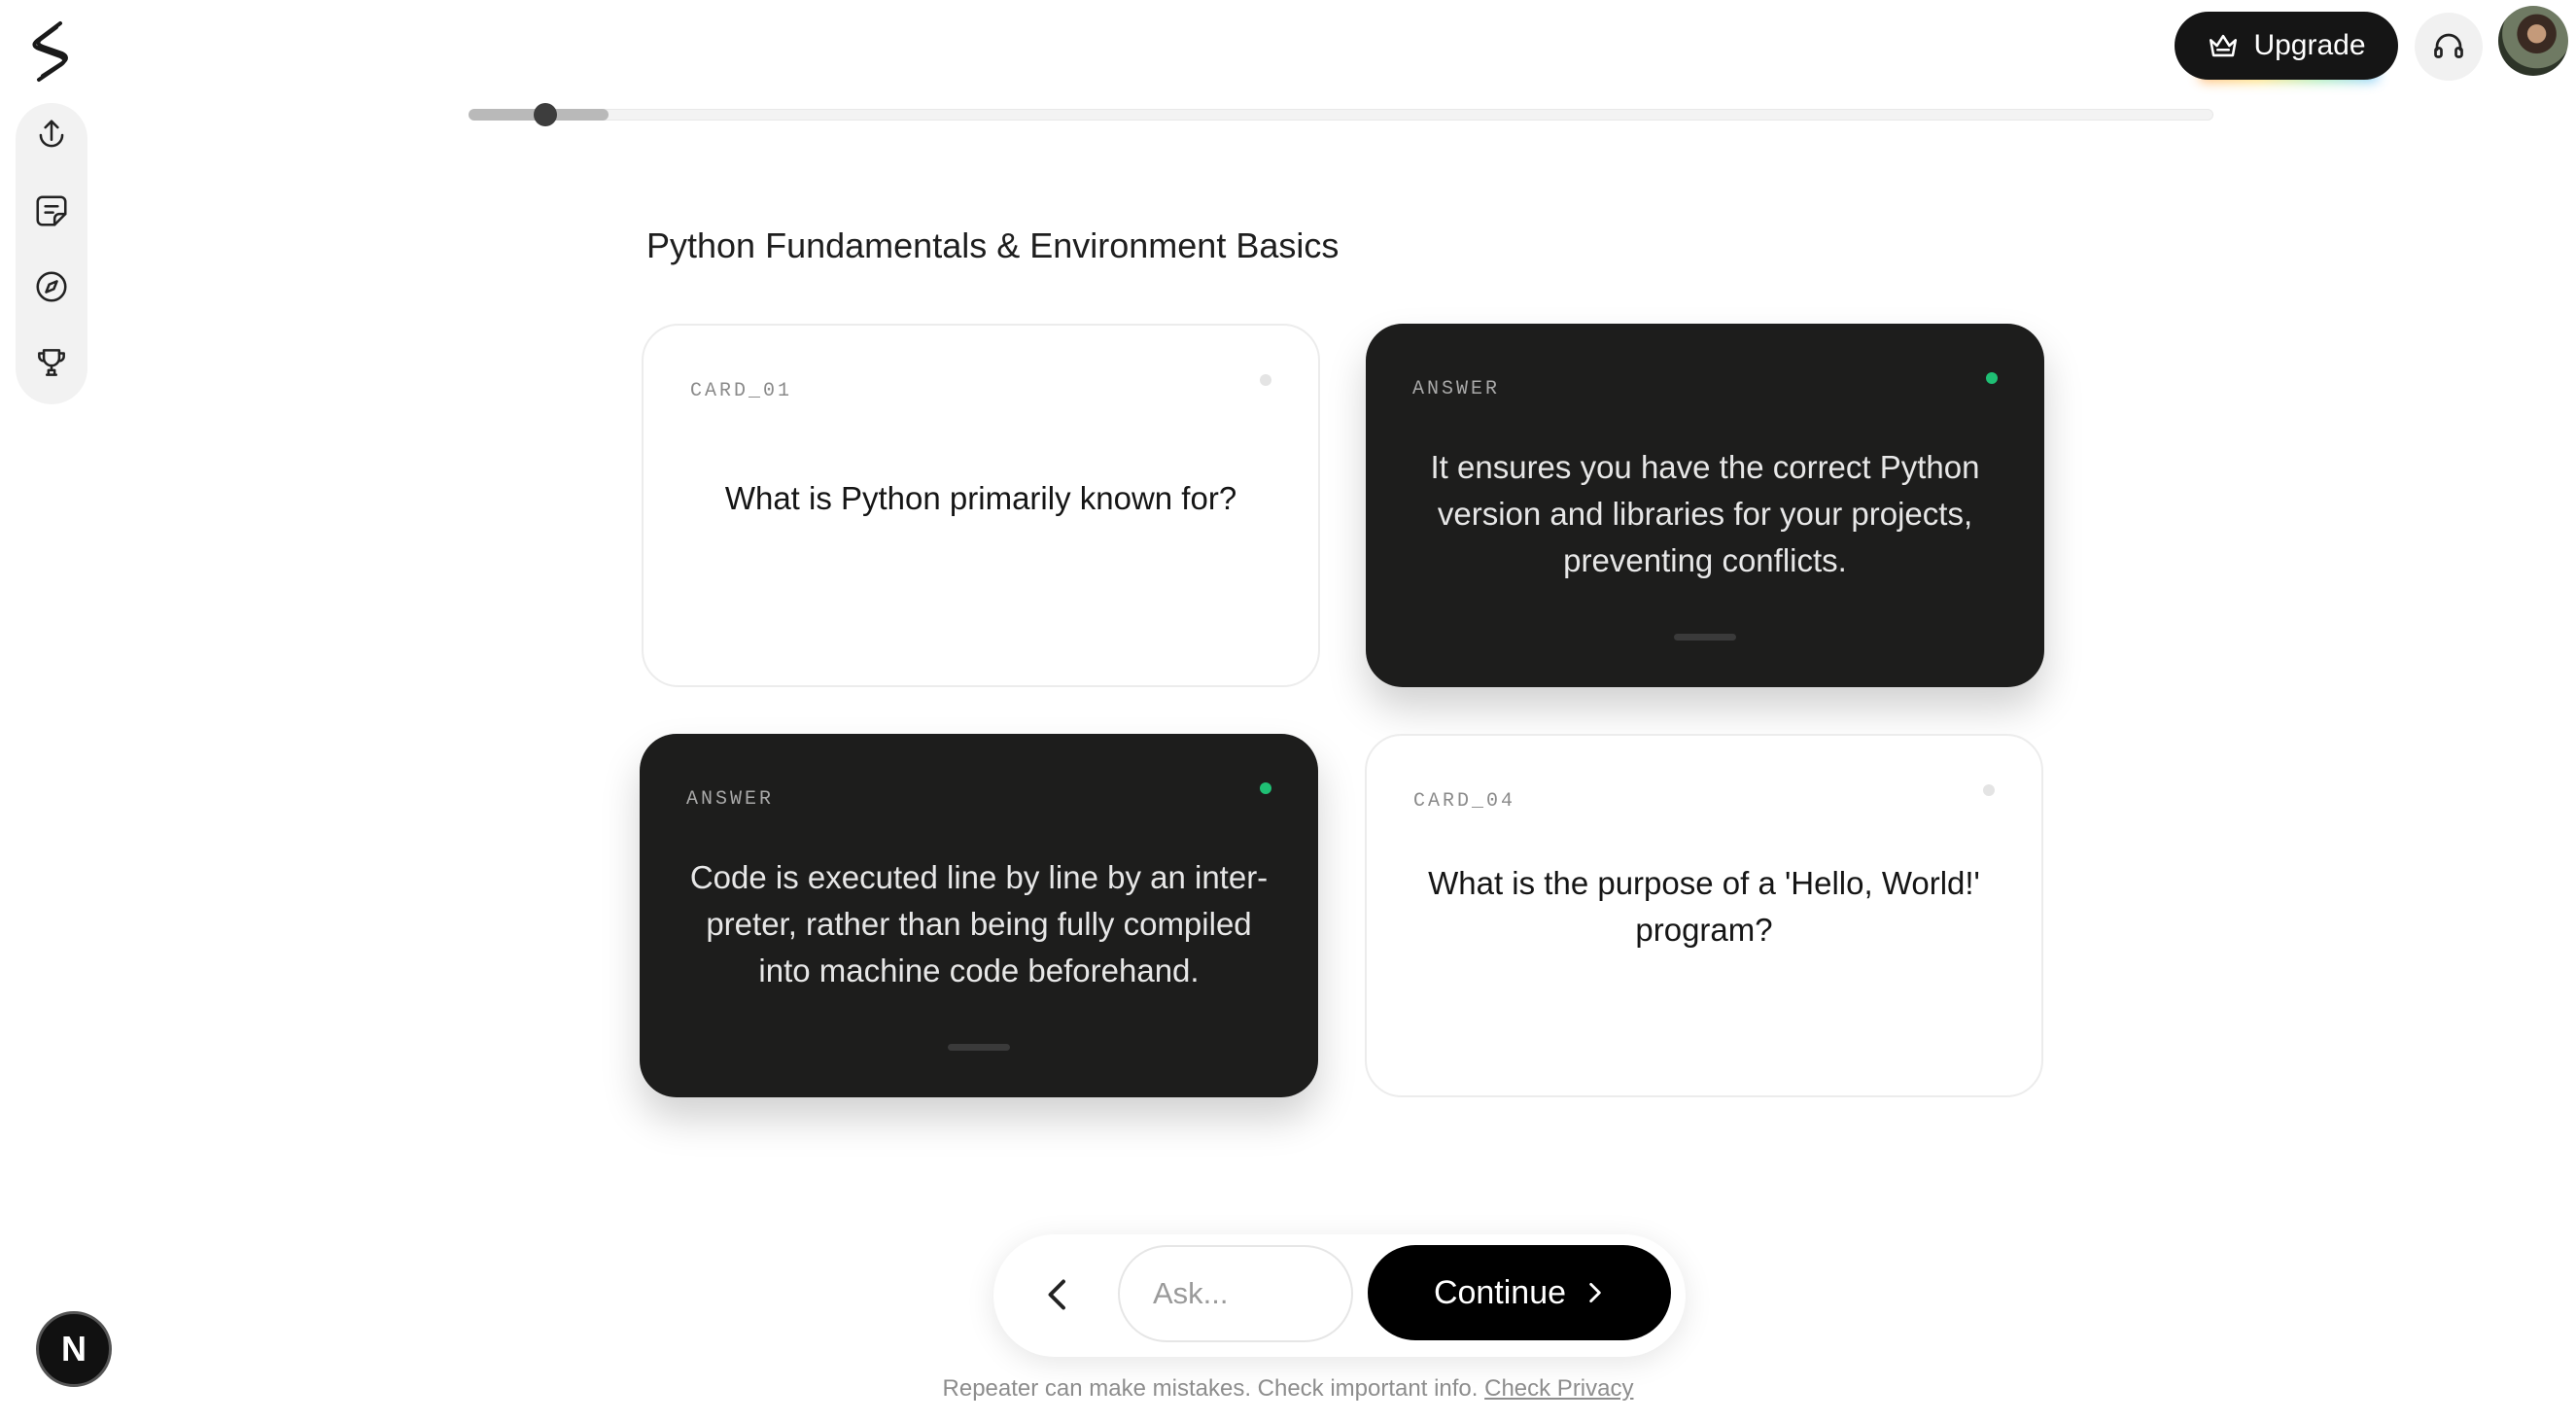 The height and width of the screenshot is (1421, 2576). I want to click on continue-button: Continue, so click(1519, 1292).